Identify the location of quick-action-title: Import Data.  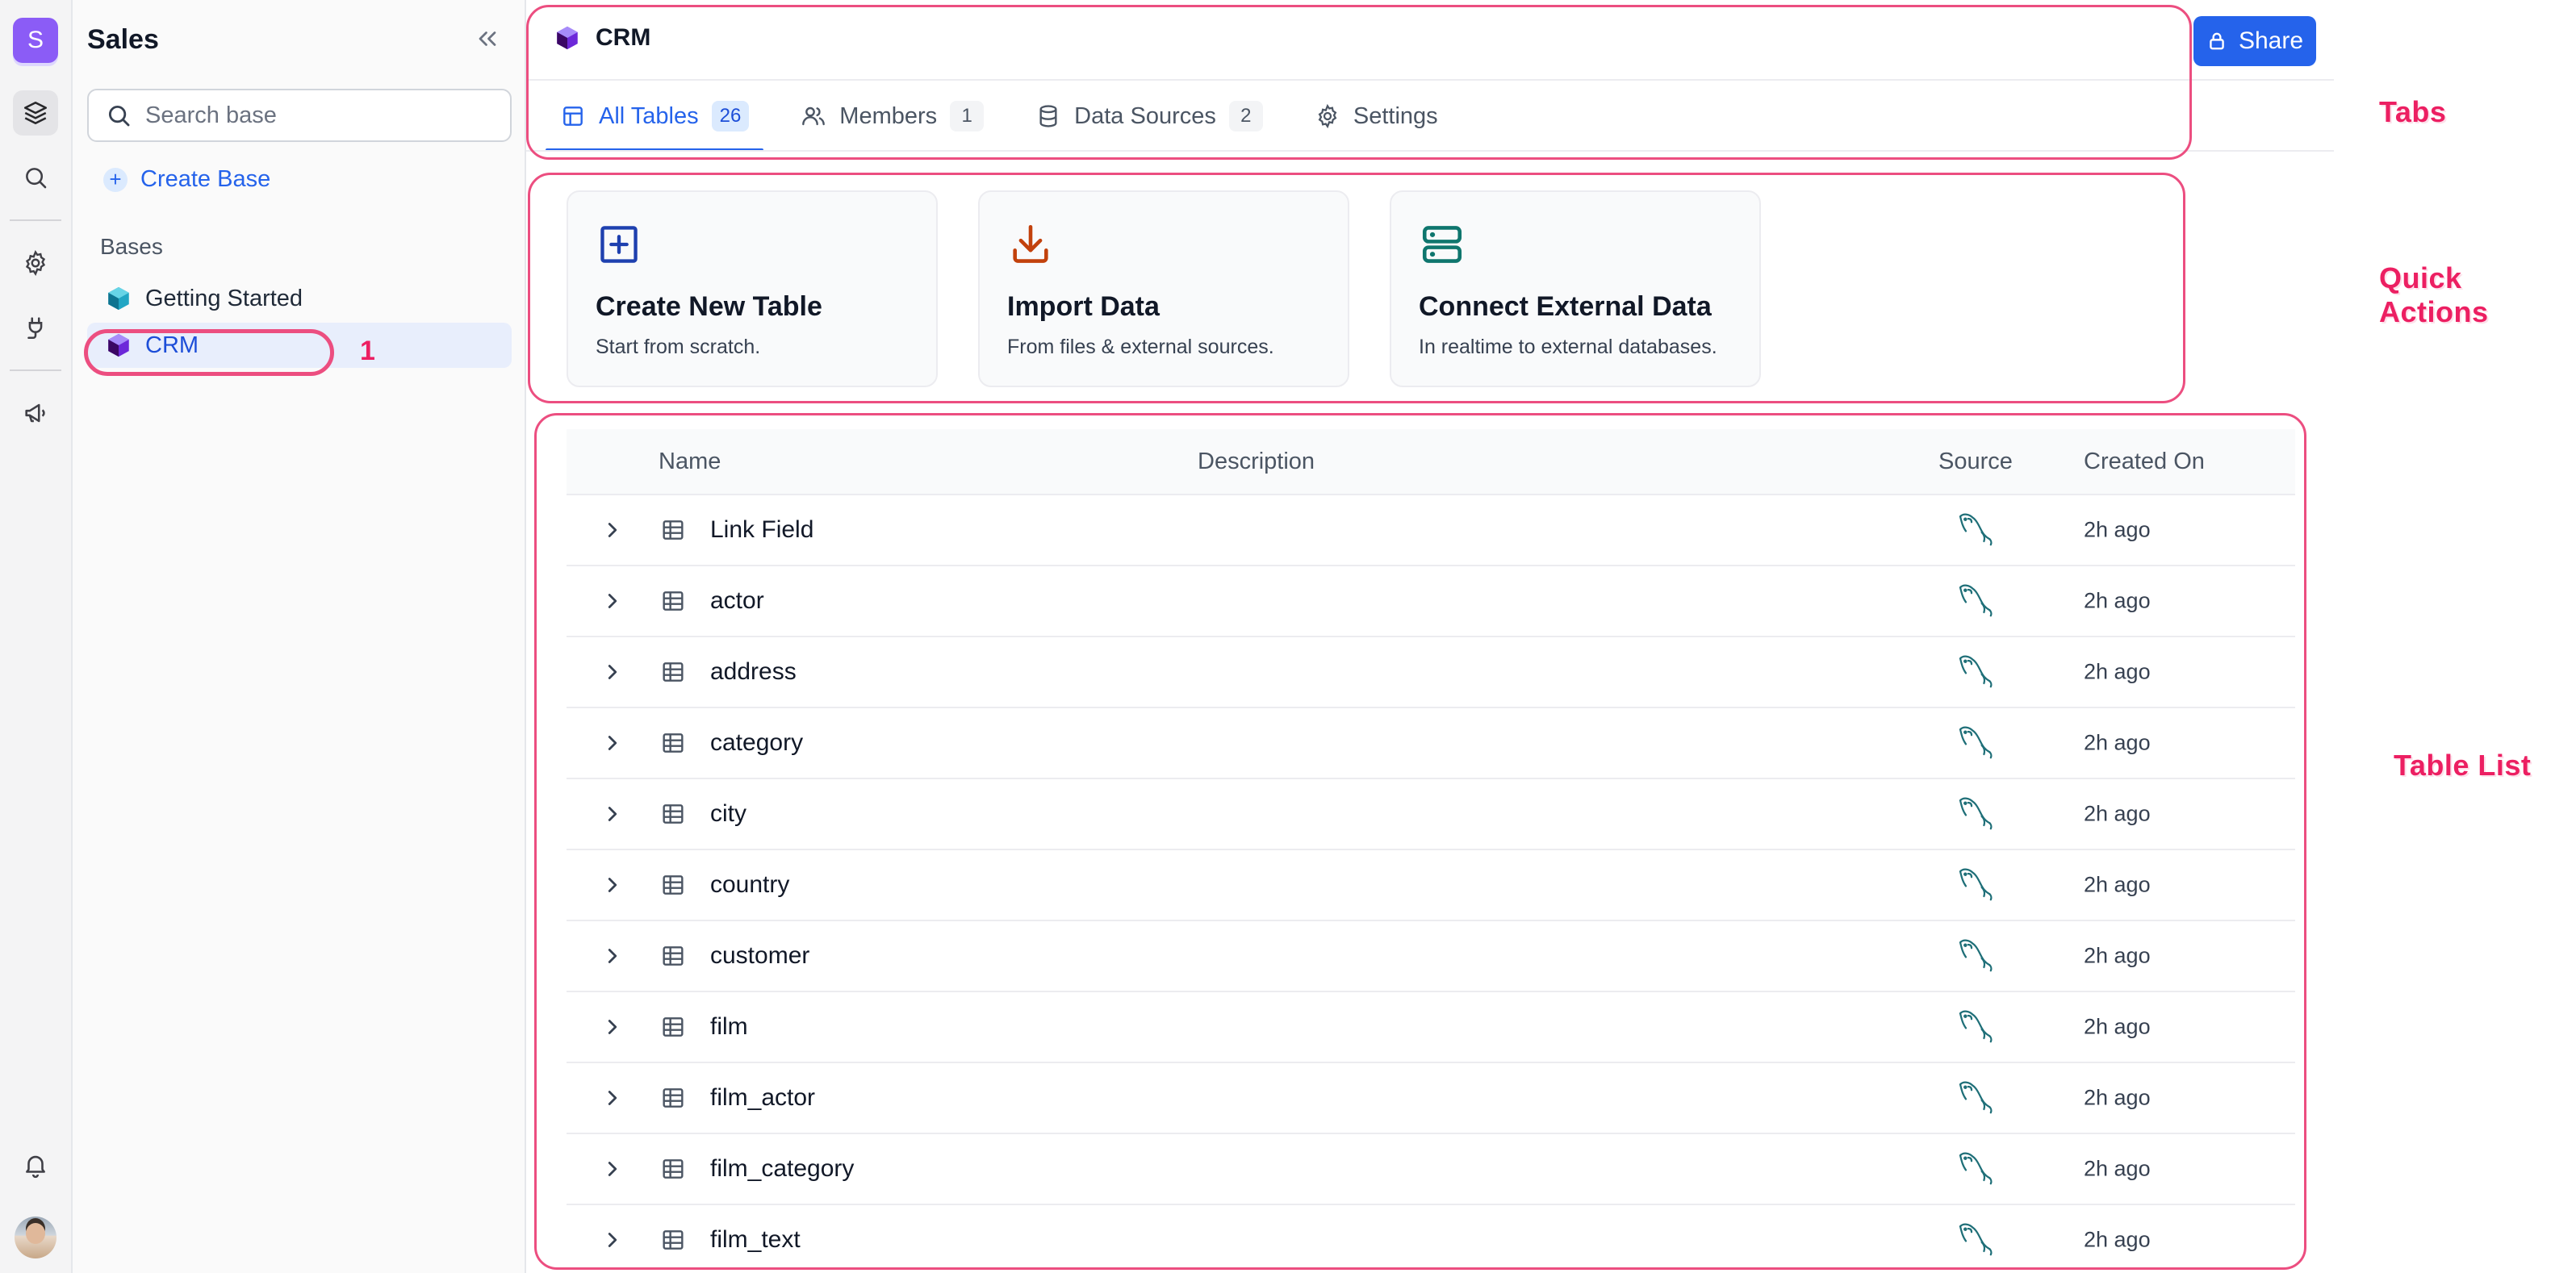
(1083, 306).